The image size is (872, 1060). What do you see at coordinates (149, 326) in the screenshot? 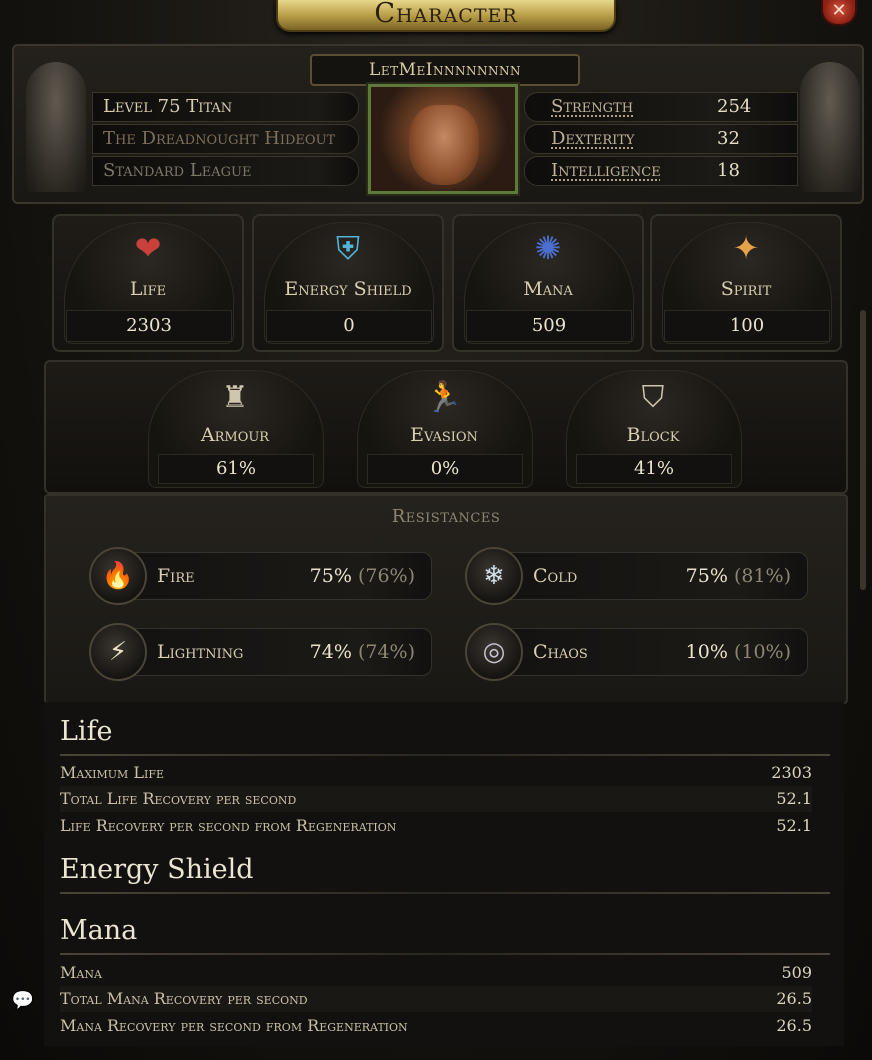
I see `defence-value: 2303` at bounding box center [149, 326].